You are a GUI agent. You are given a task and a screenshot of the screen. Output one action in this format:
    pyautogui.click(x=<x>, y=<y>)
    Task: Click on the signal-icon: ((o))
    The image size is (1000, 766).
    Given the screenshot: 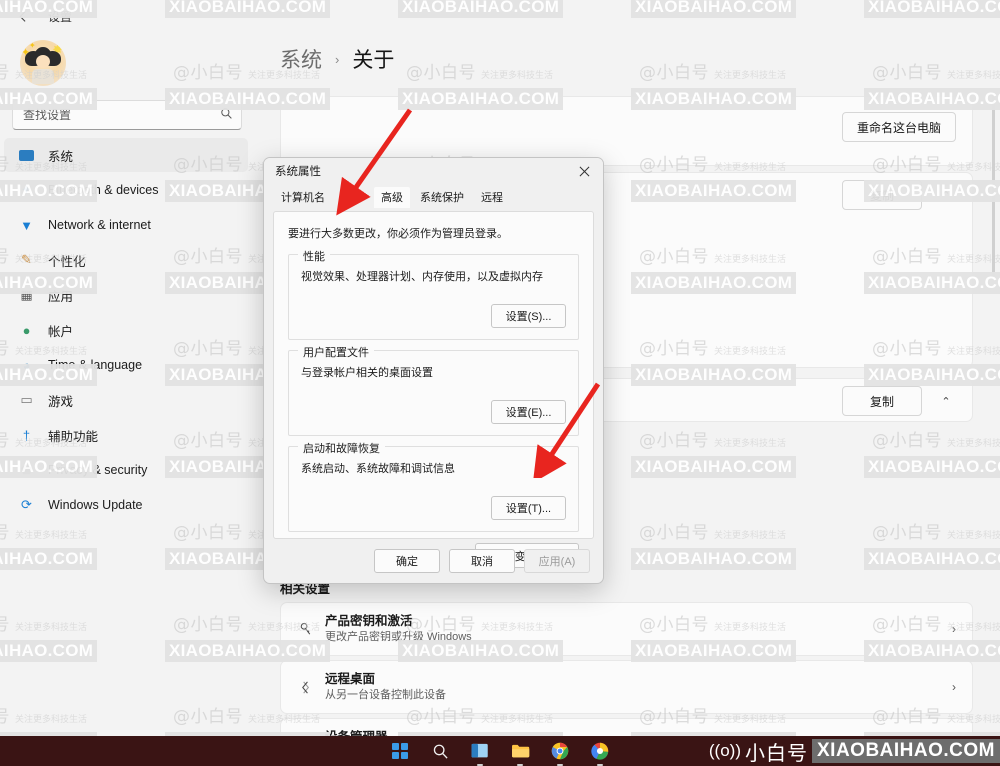 What is the action you would take?
    pyautogui.click(x=724, y=750)
    